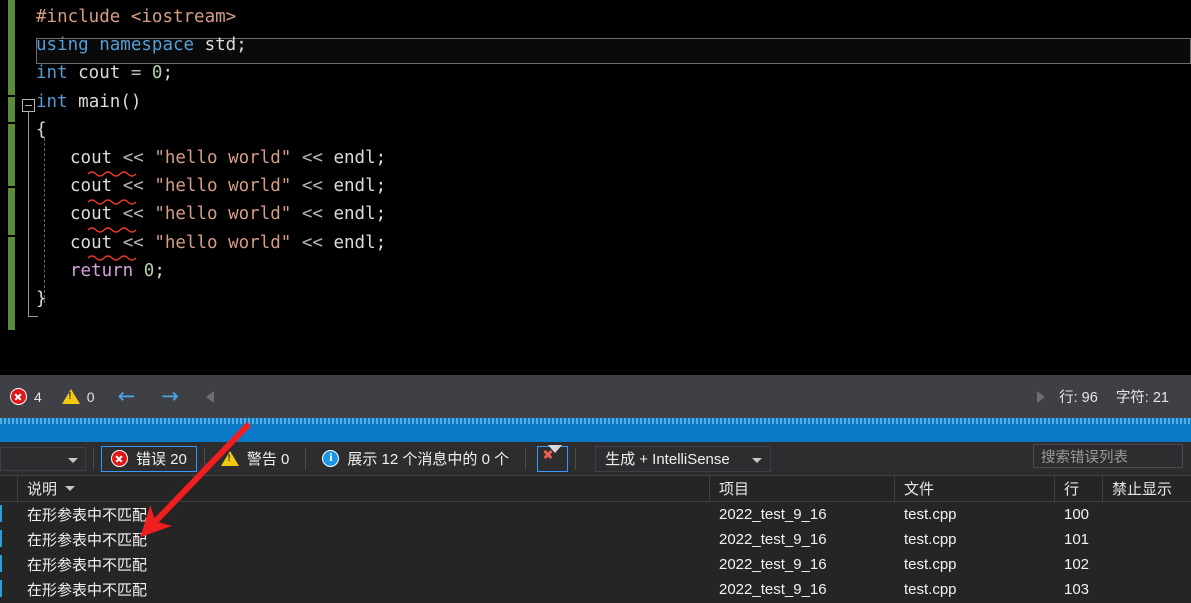 Image resolution: width=1191 pixels, height=603 pixels. Describe the element at coordinates (1072, 489) in the screenshot. I see `column-header-line-label: 行` at that location.